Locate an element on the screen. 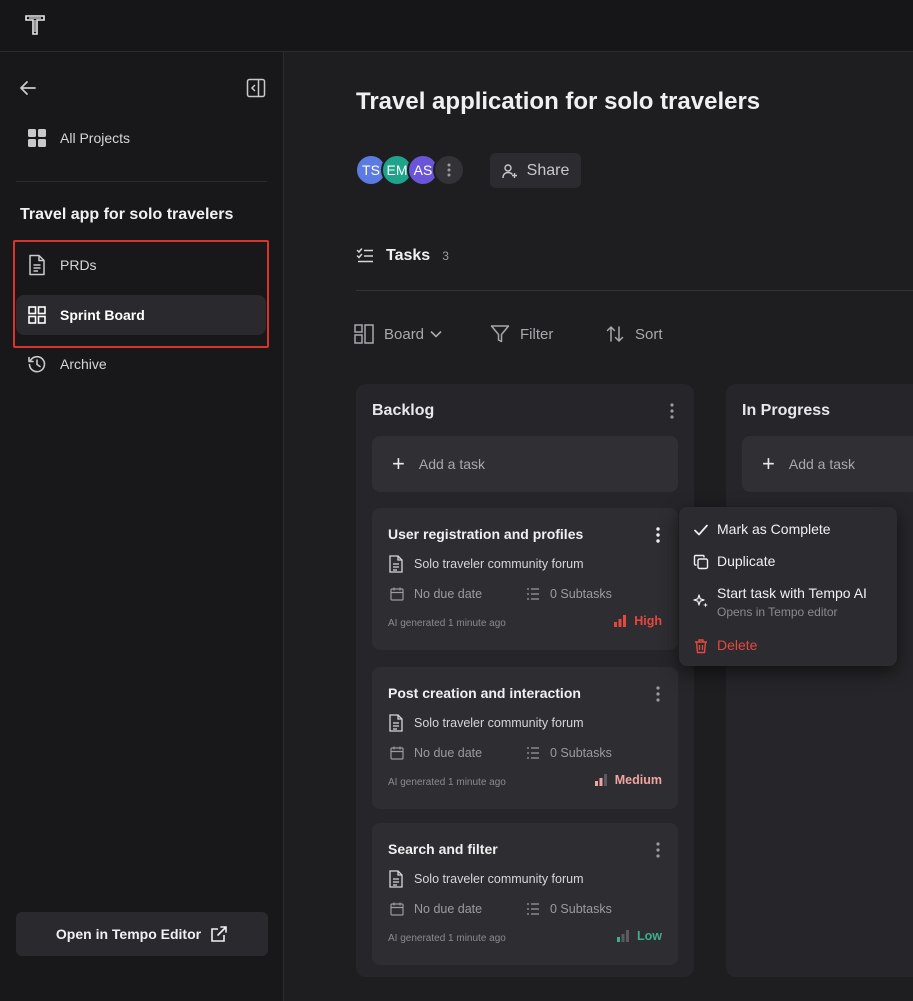  checklist-icon is located at coordinates (365, 256).